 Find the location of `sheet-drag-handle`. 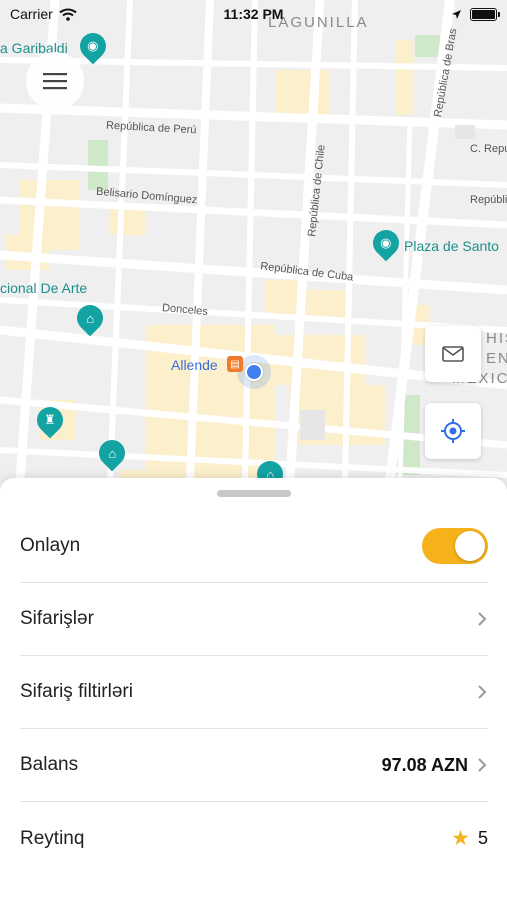

sheet-drag-handle is located at coordinates (254, 493).